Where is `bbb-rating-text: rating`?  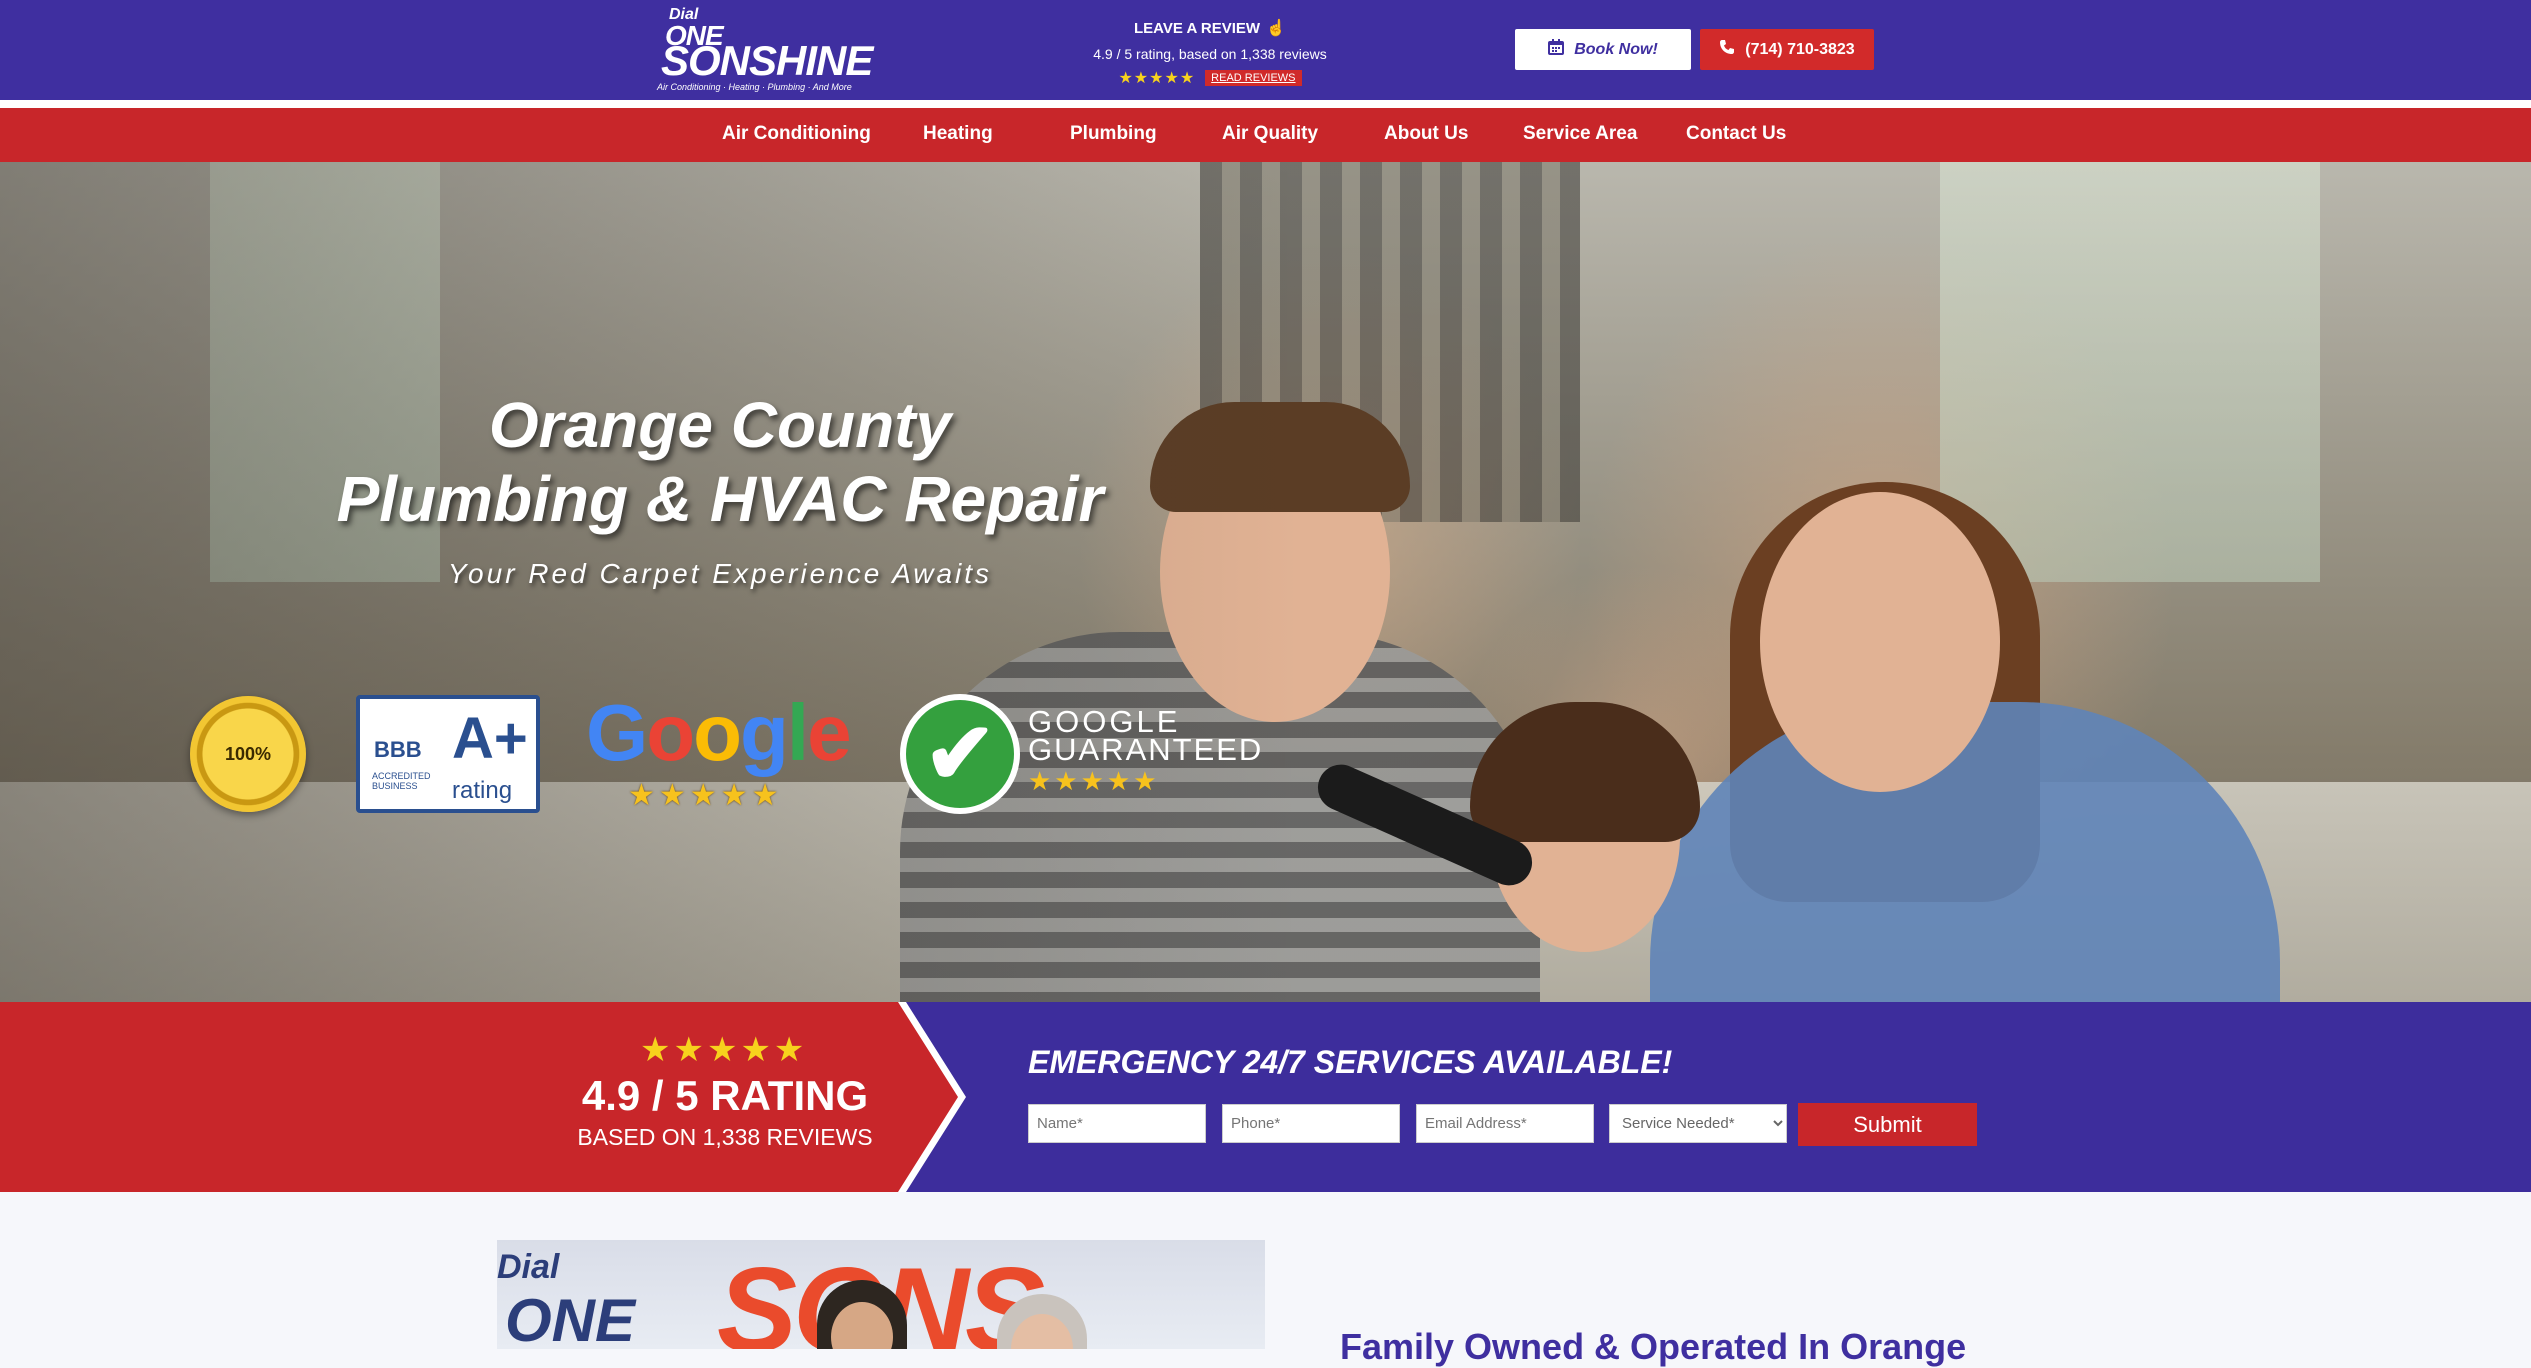 bbb-rating-text: rating is located at coordinates (482, 790).